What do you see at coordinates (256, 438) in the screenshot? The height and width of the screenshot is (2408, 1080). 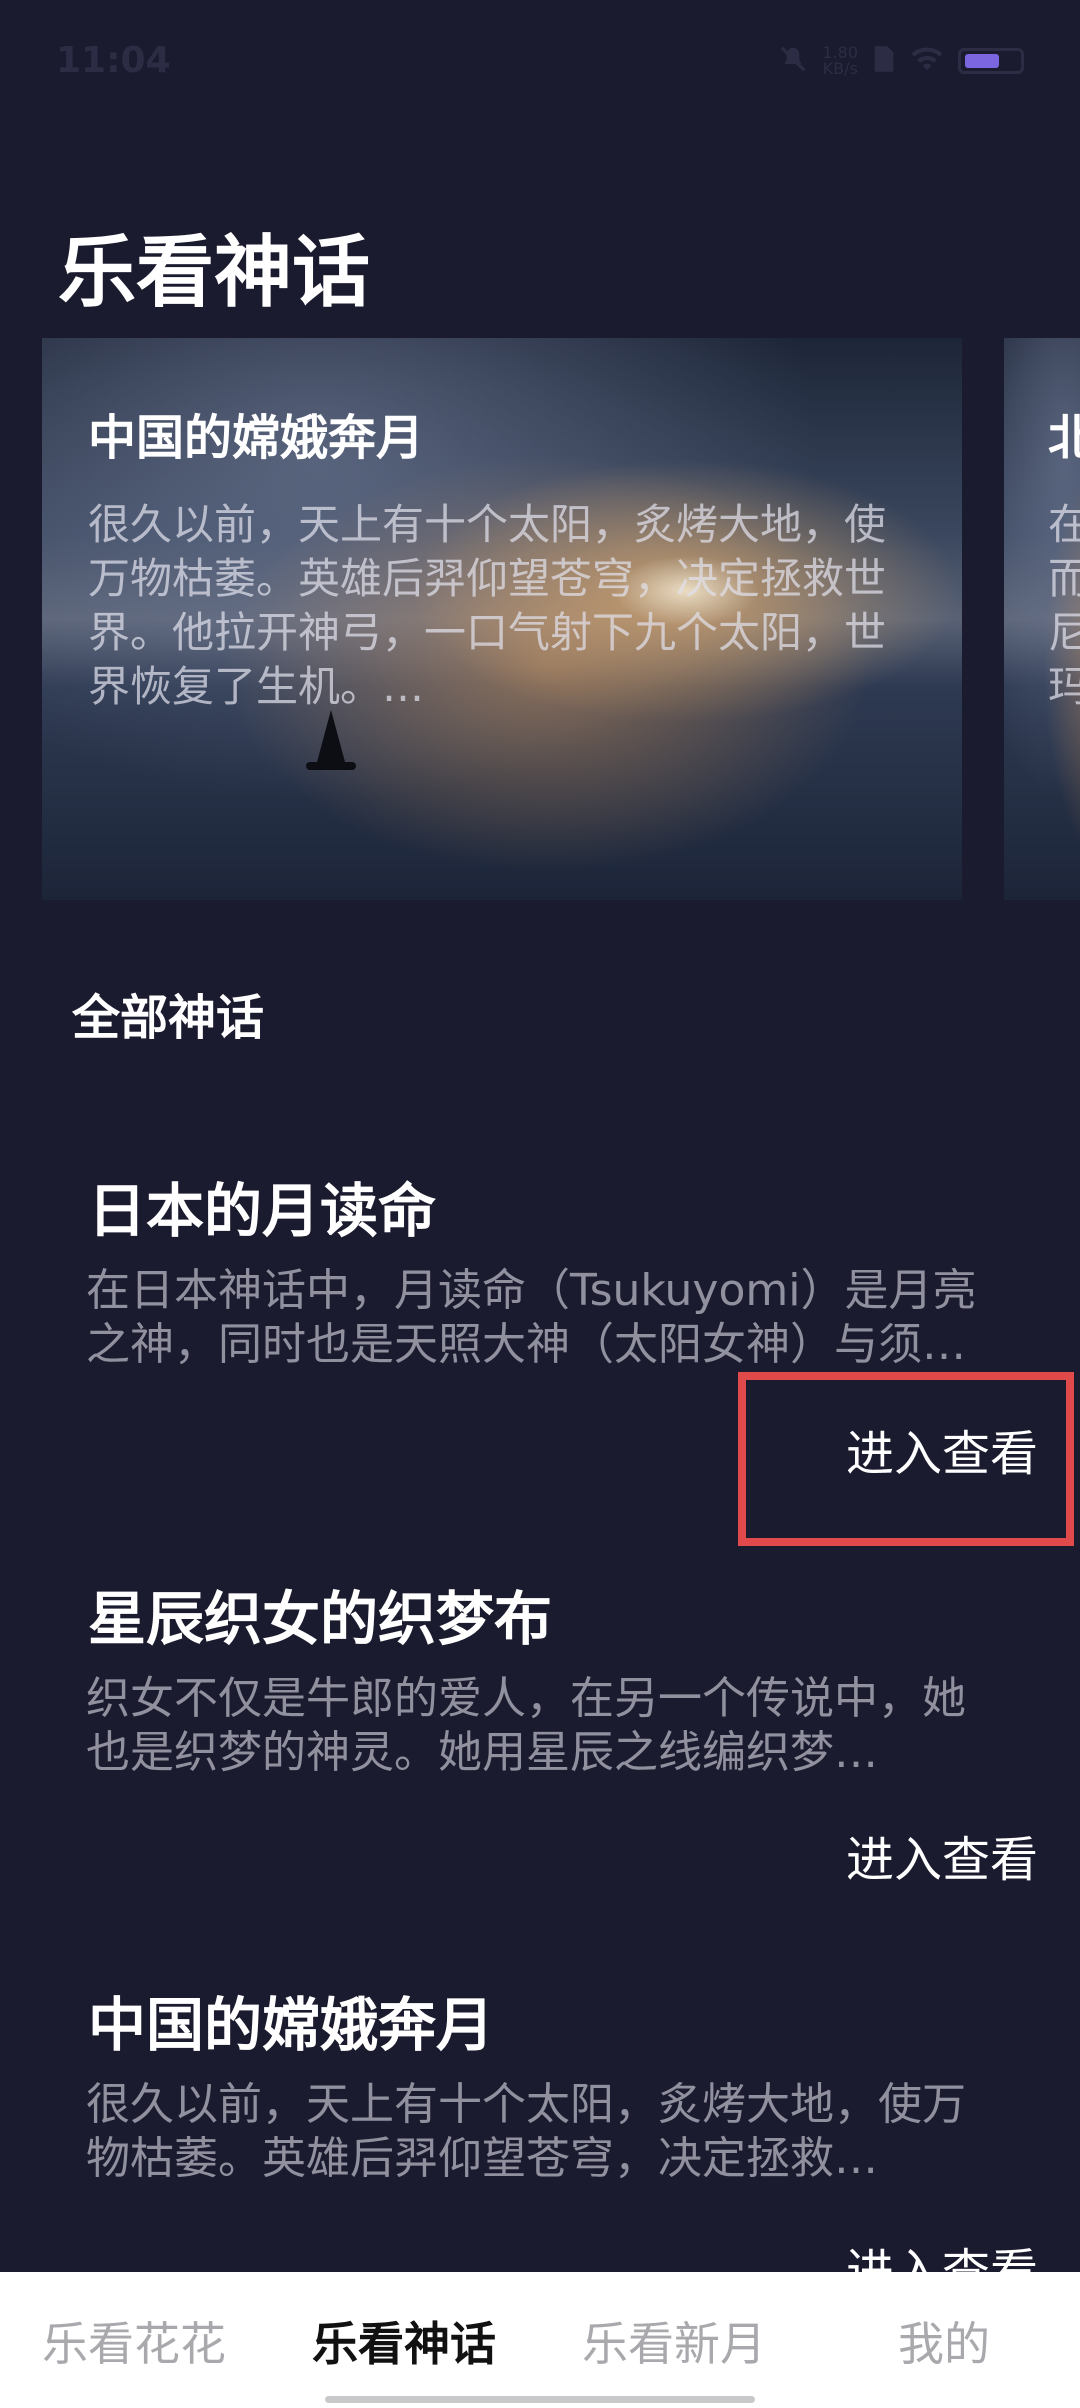 I see `featured-card-title: 中国的嫦娥奔月` at bounding box center [256, 438].